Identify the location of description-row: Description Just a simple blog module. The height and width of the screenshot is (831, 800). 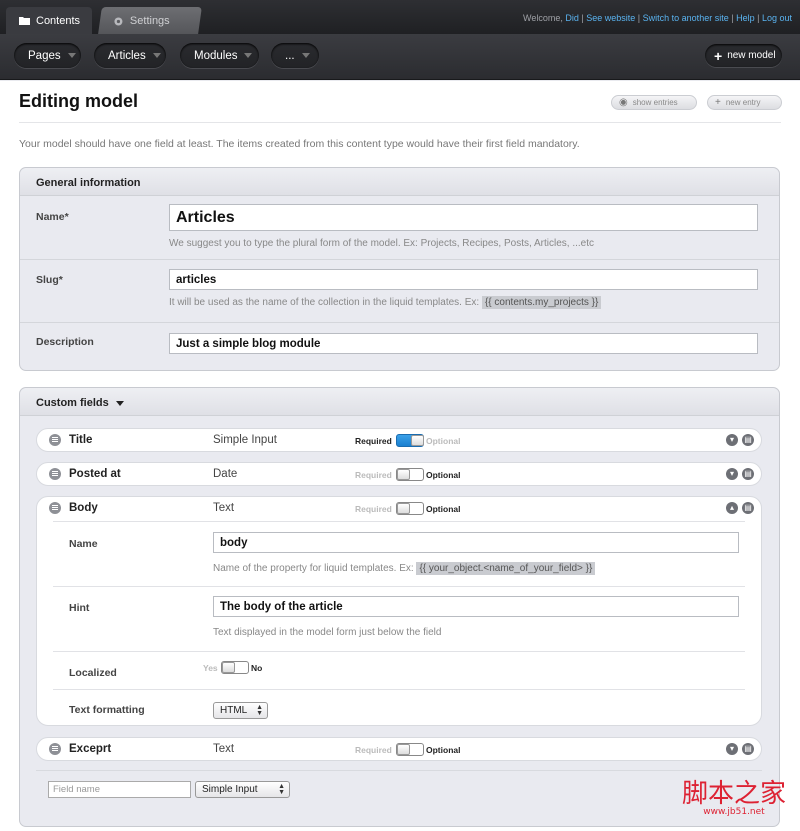
(399, 347).